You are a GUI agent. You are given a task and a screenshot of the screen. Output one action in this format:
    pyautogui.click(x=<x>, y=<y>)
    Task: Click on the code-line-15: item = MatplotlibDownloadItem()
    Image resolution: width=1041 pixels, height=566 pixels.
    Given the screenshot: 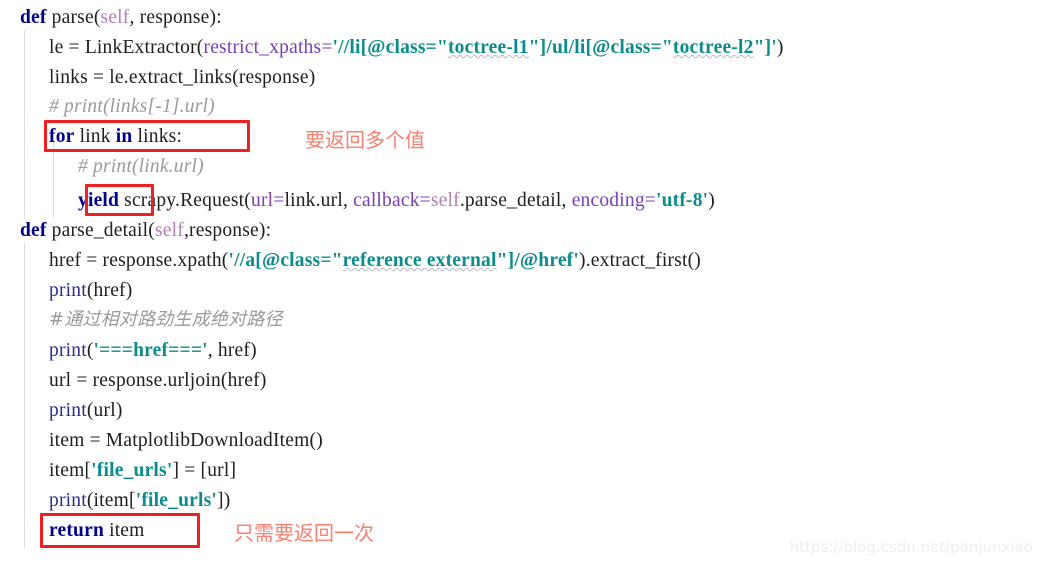 What is the action you would take?
    pyautogui.click(x=520, y=441)
    